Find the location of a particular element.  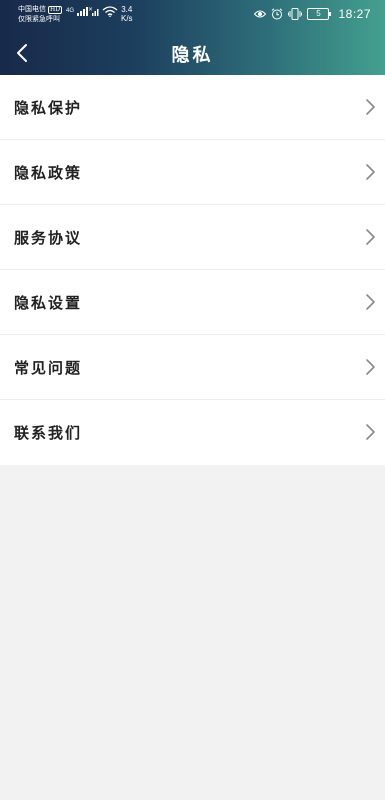

network-type: 4G is located at coordinates (70, 11).